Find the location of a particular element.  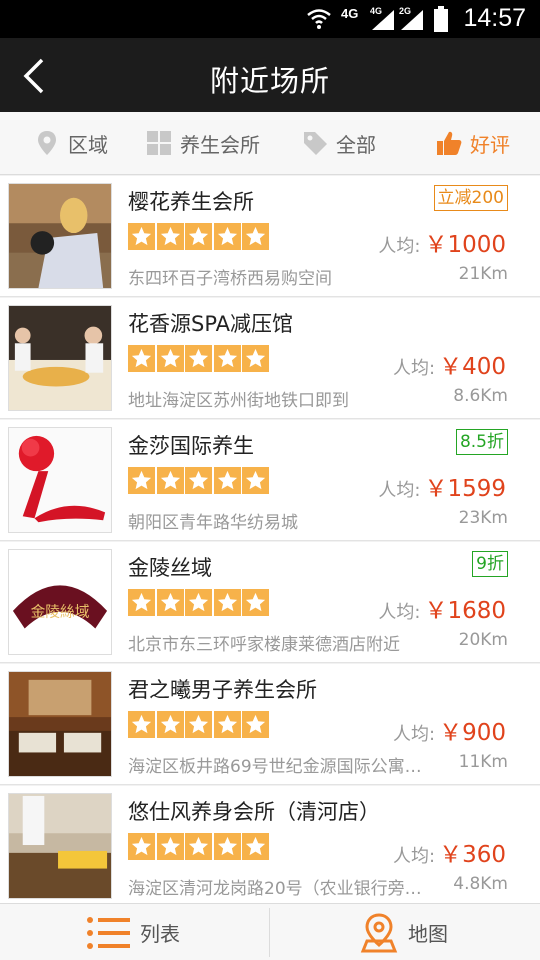

price-block: 人均: ￥1000 is located at coordinates (442, 242).